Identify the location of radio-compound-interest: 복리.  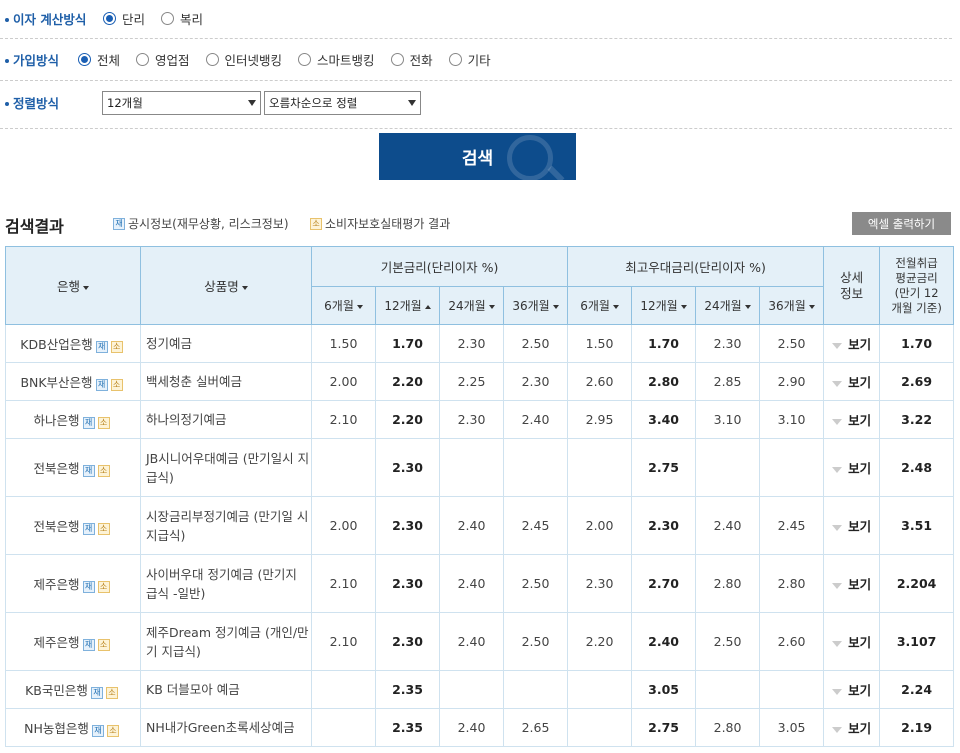
(182, 18).